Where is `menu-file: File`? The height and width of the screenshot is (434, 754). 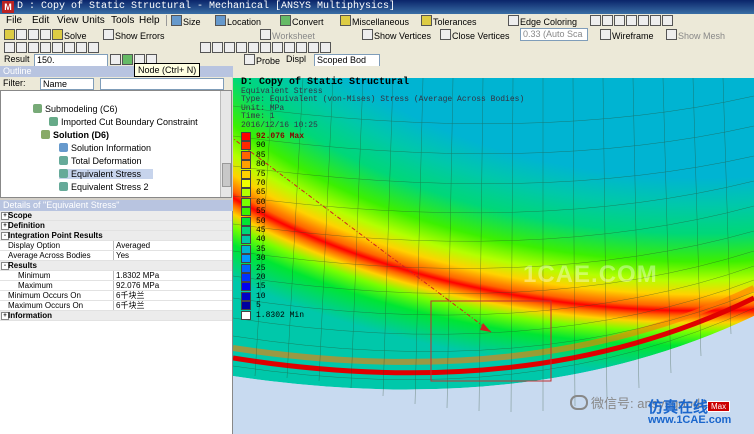 menu-file: File is located at coordinates (14, 20).